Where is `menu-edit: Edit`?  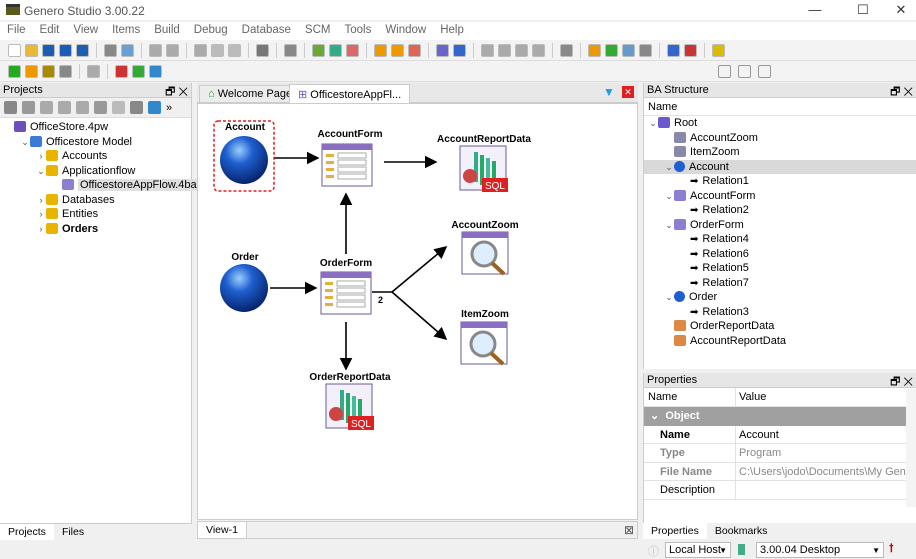
menu-edit: Edit is located at coordinates (50, 31).